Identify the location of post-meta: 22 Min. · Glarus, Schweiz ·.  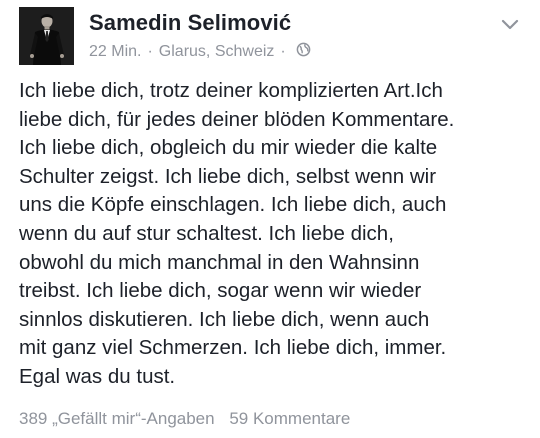
(200, 52).